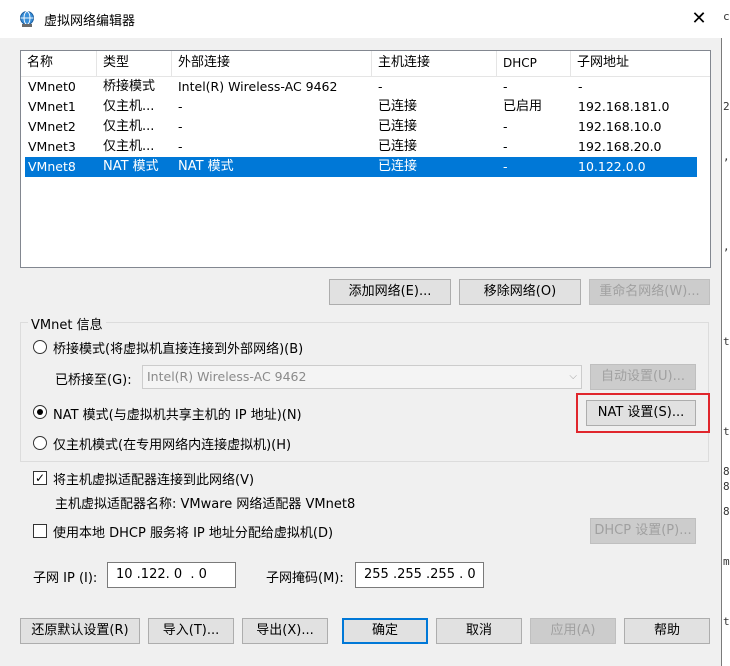  What do you see at coordinates (172, 443) in the screenshot?
I see `host-only-label: 仅主机模式(在专用网络内连接虚拟机)(H)` at bounding box center [172, 443].